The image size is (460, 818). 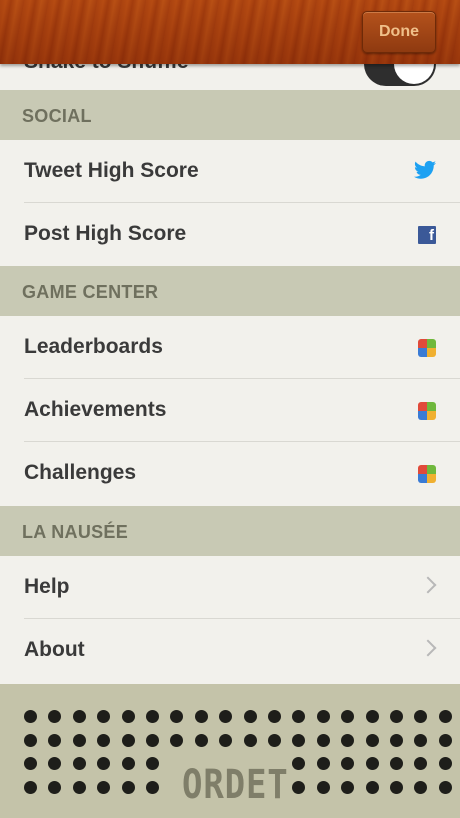 What do you see at coordinates (399, 32) in the screenshot?
I see `done-button: Done` at bounding box center [399, 32].